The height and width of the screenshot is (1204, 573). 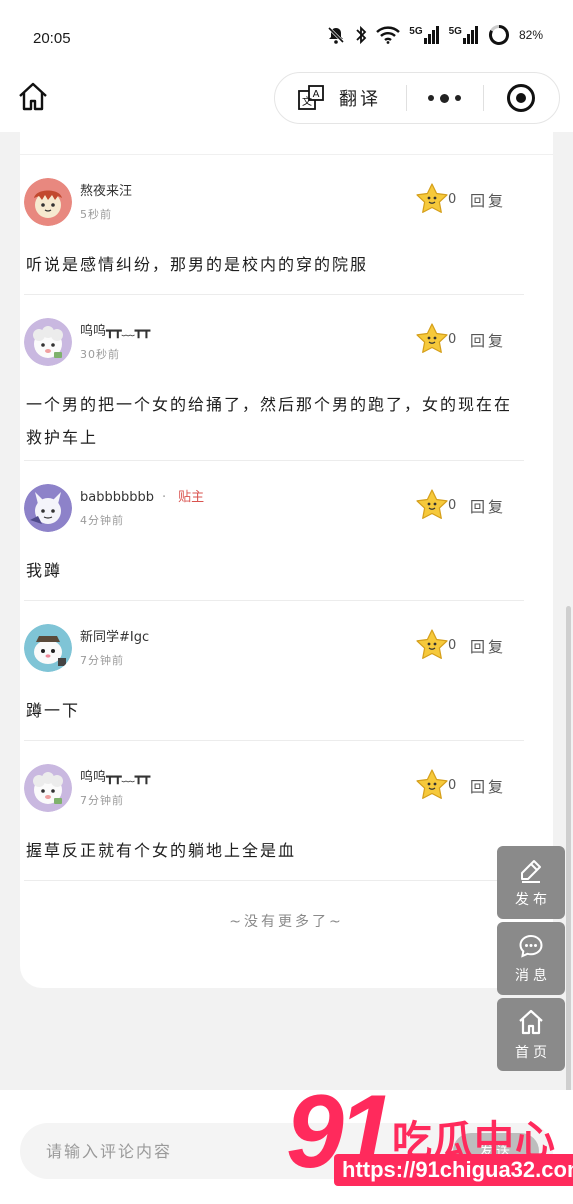 I want to click on signal-2: 5G, so click(x=464, y=35).